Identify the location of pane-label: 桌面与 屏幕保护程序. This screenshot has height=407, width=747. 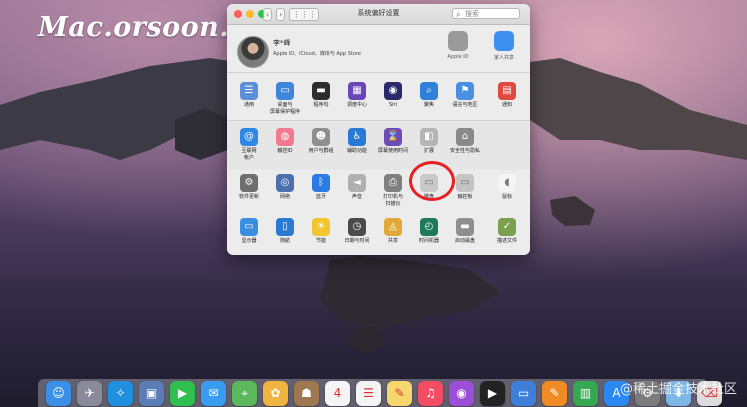
(284, 108).